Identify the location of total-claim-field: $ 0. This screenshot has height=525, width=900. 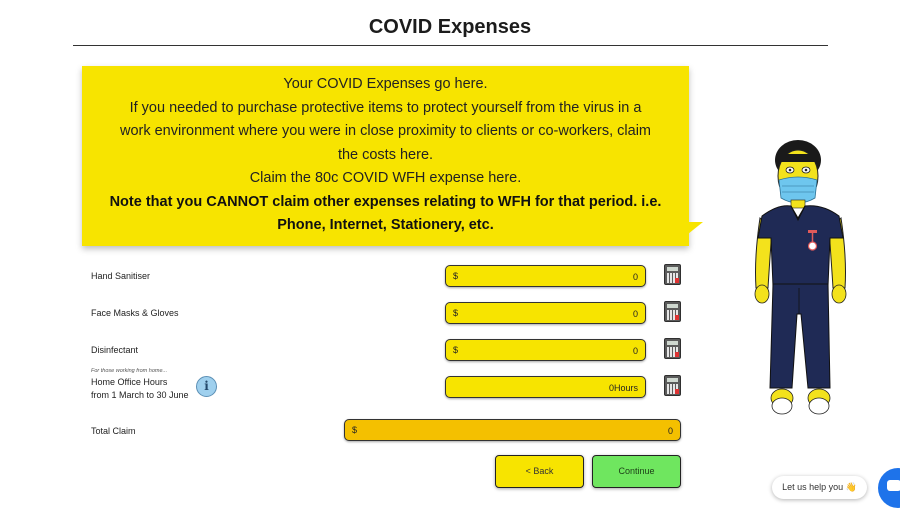
(512, 430).